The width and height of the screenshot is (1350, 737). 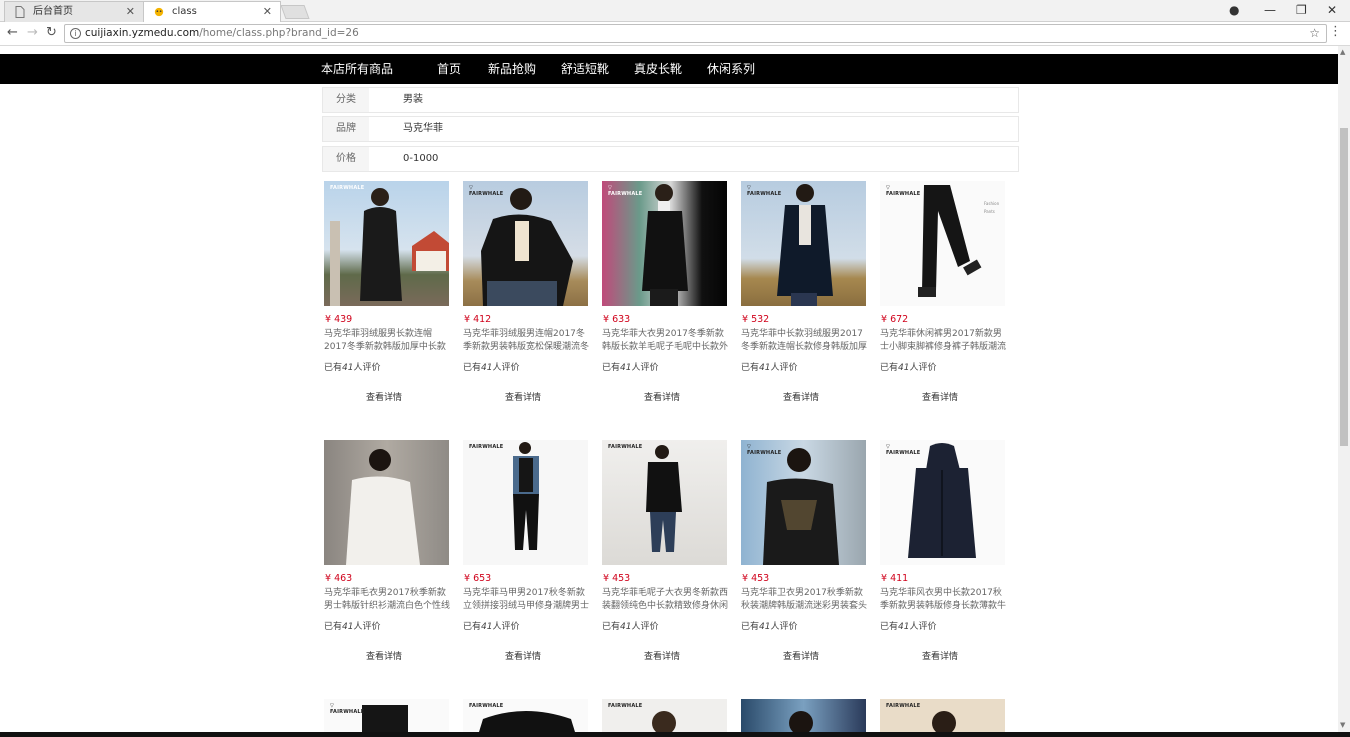 What do you see at coordinates (666, 600) in the screenshot?
I see `product-name: 马克华菲毛呢子大衣男冬新款西装翻领纯色中长款精致修身休闲 30` at bounding box center [666, 600].